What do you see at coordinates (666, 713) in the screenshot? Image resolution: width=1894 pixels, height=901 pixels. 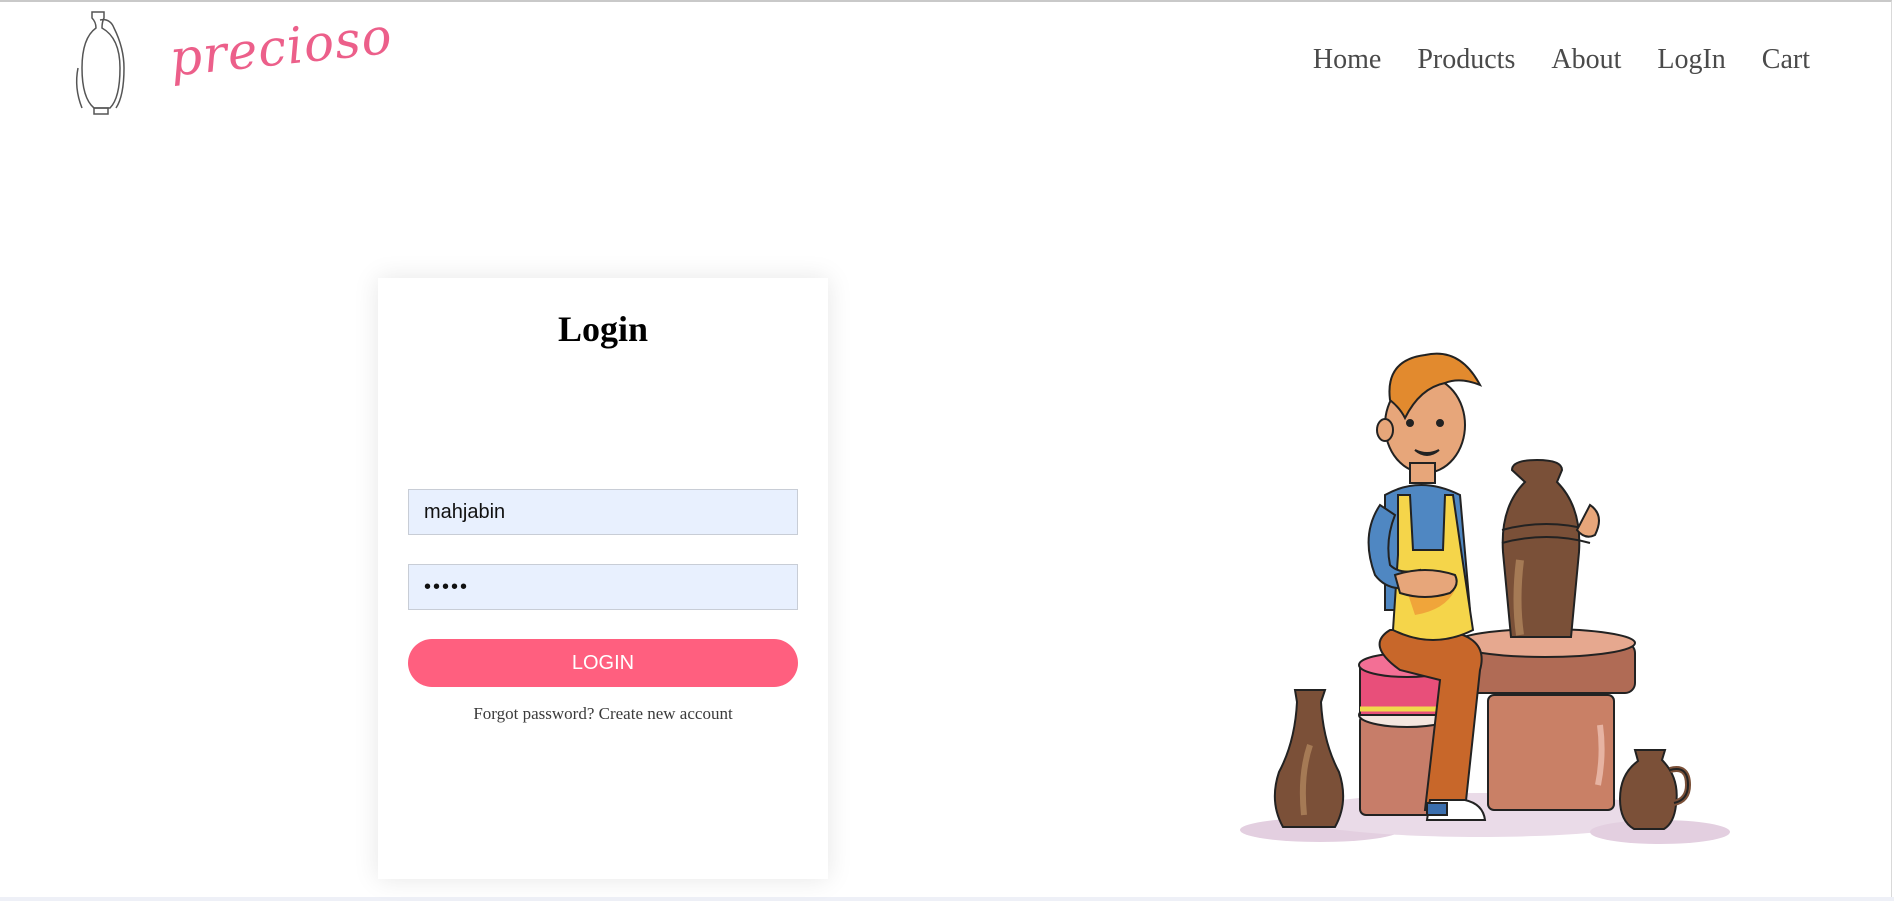 I see `create-account-link: Create new account` at bounding box center [666, 713].